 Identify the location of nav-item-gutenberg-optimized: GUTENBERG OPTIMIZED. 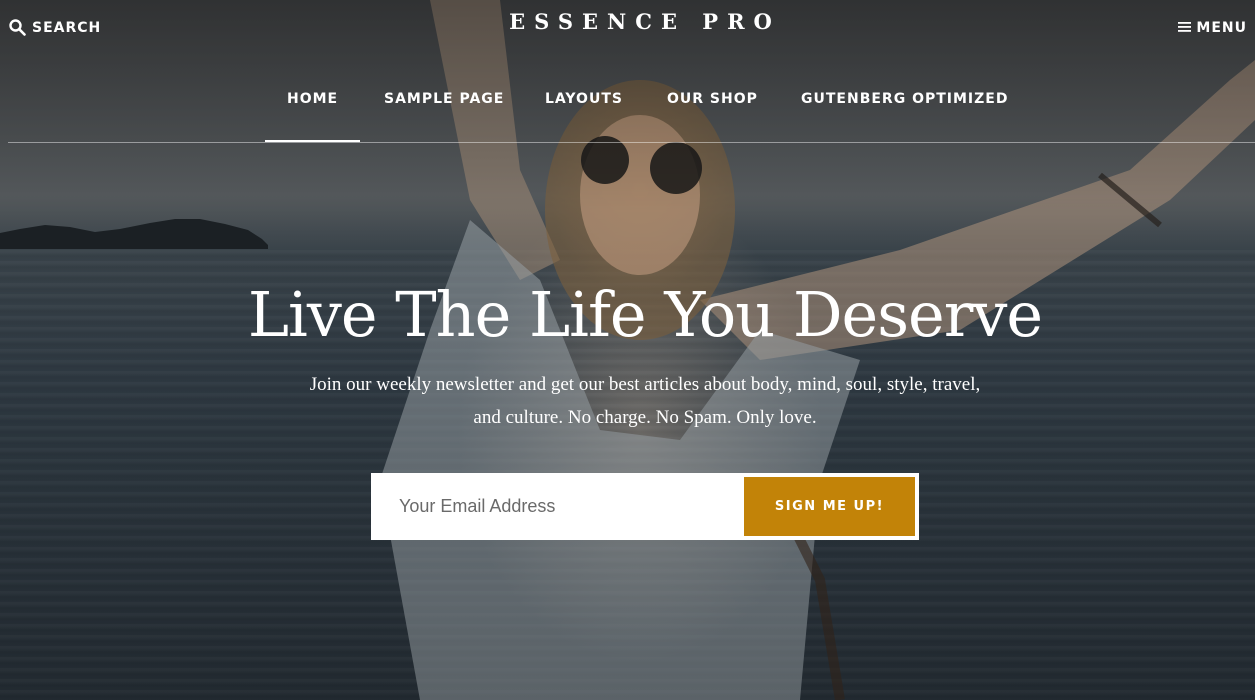
(904, 99).